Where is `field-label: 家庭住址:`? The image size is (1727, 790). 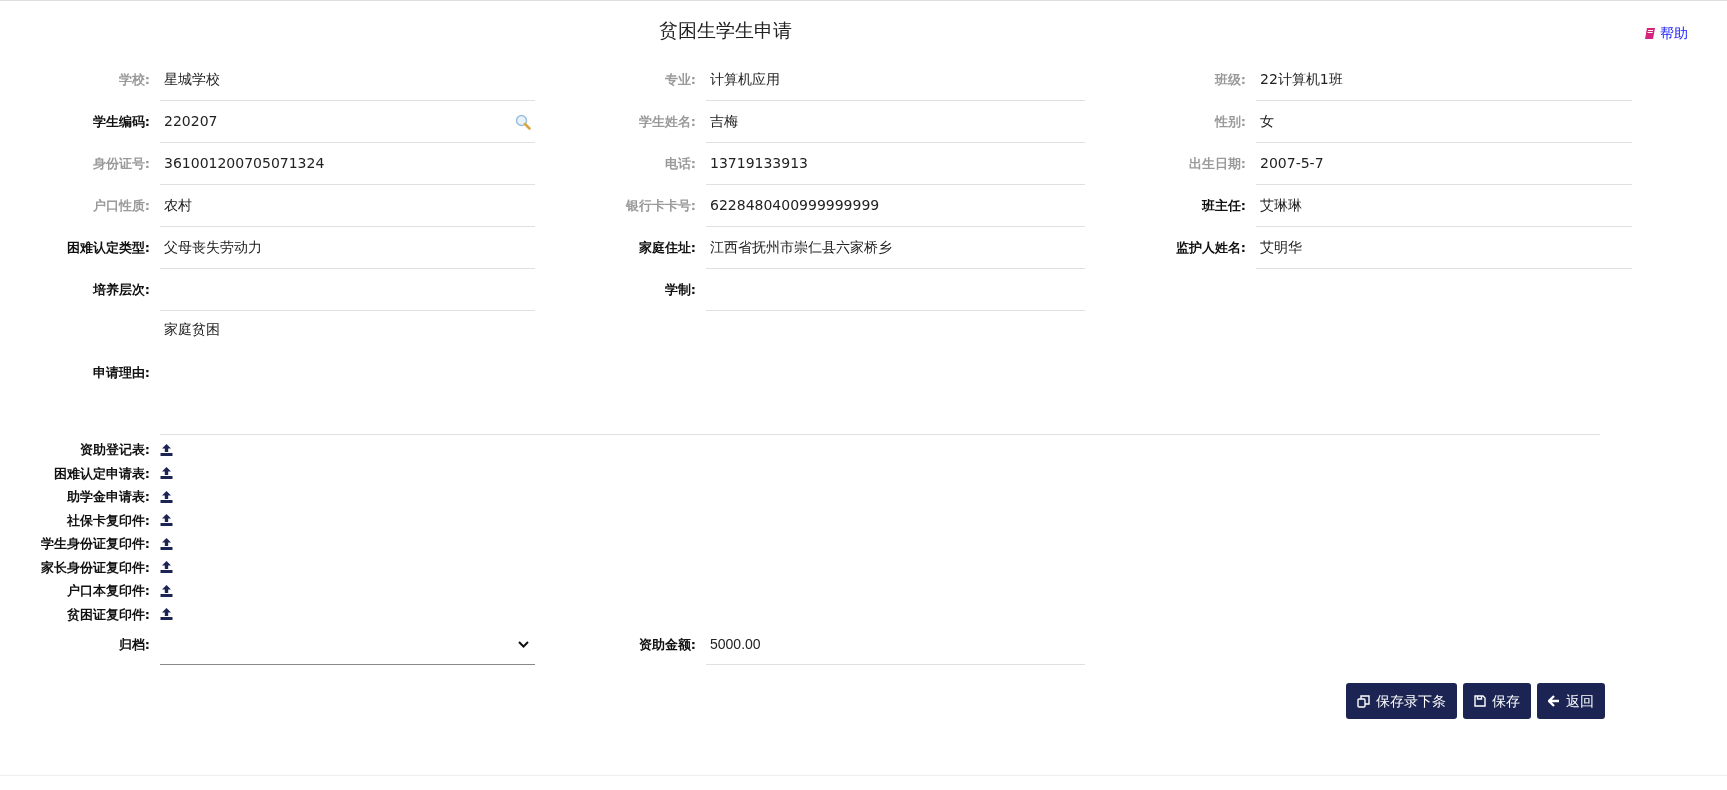
field-label: 家庭住址: is located at coordinates (667, 248).